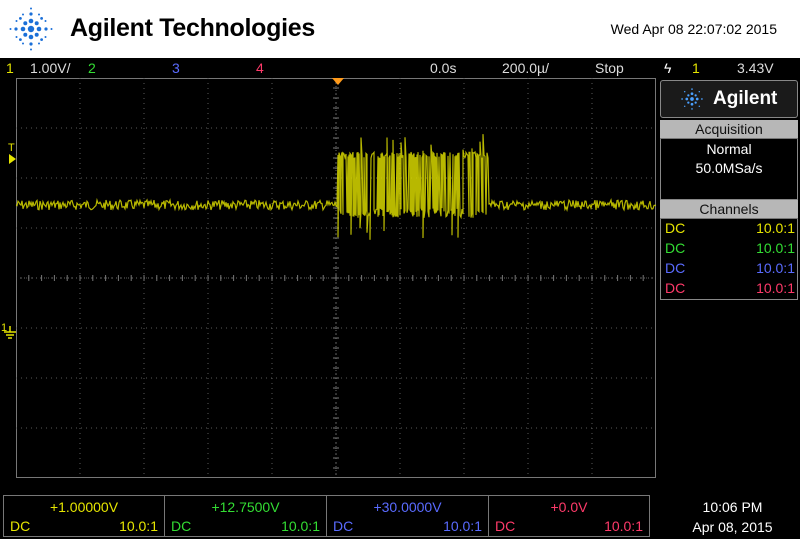  I want to click on header-datetime: Wed Apr 08 22:07:02 2015, so click(693, 29).